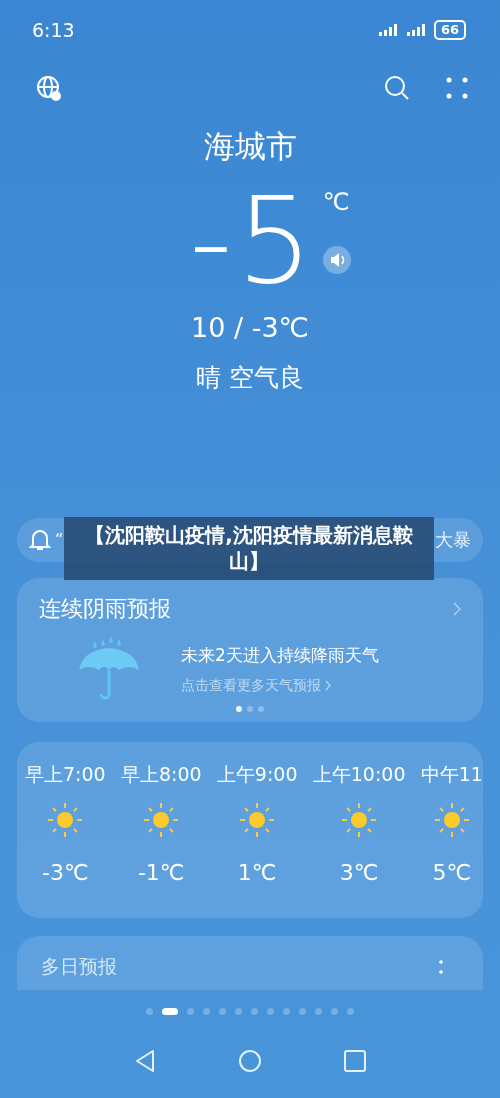 The width and height of the screenshot is (500, 1098). What do you see at coordinates (250, 327) in the screenshot?
I see `temperature-range: 10 / -3℃` at bounding box center [250, 327].